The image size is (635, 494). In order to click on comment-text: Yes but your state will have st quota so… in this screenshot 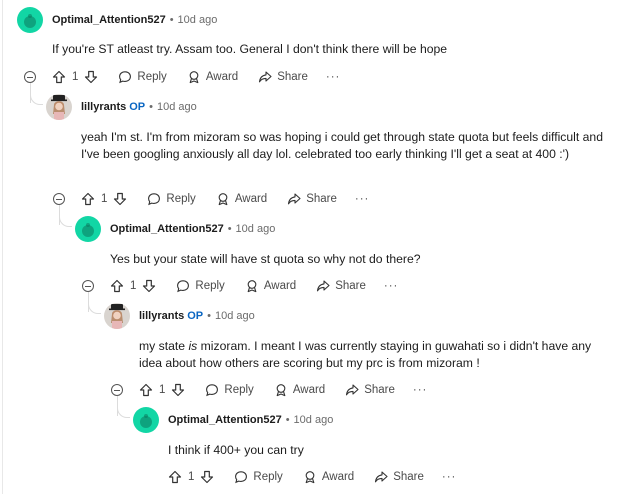, I will do `click(265, 259)`.